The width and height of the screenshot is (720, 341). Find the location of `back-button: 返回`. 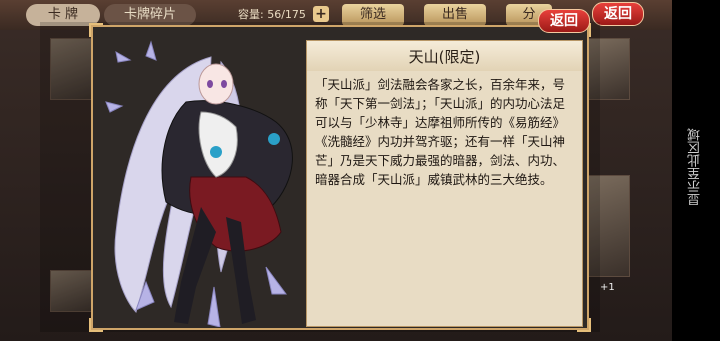

back-button: 返回 is located at coordinates (564, 21).